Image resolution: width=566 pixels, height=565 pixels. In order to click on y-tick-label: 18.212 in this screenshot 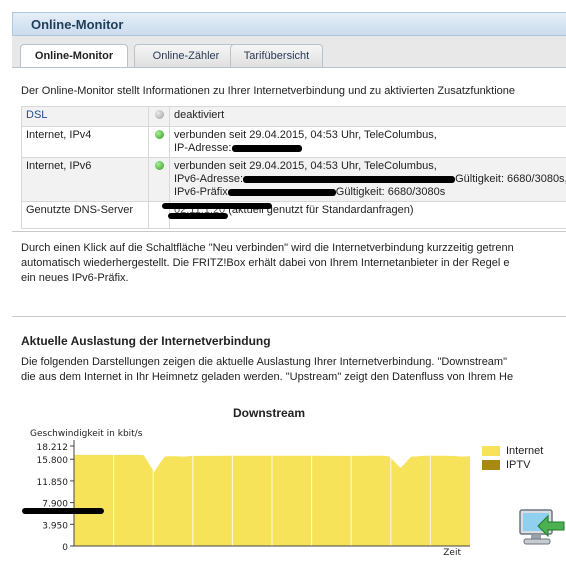, I will do `click(53, 448)`.